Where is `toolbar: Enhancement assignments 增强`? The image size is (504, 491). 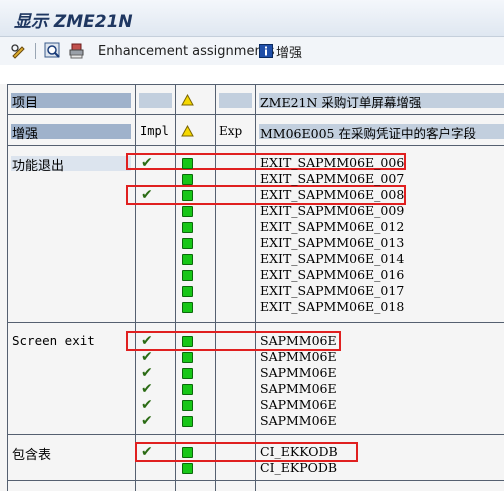 toolbar: Enhancement assignments 增强 is located at coordinates (252, 51).